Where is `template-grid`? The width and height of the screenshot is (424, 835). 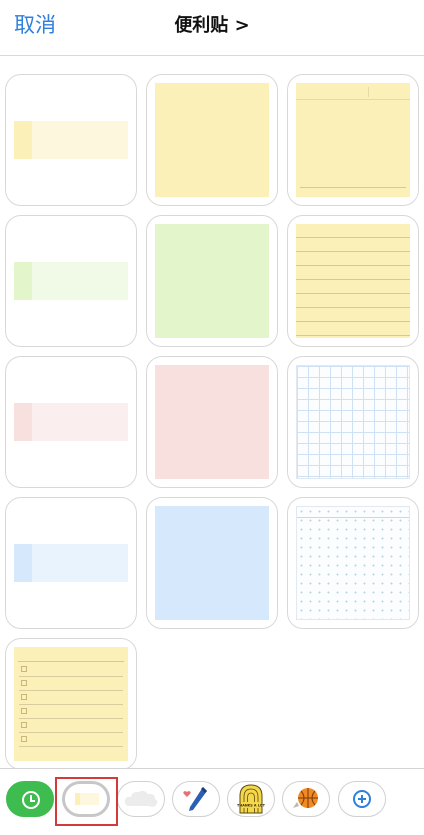
template-grid is located at coordinates (353, 422).